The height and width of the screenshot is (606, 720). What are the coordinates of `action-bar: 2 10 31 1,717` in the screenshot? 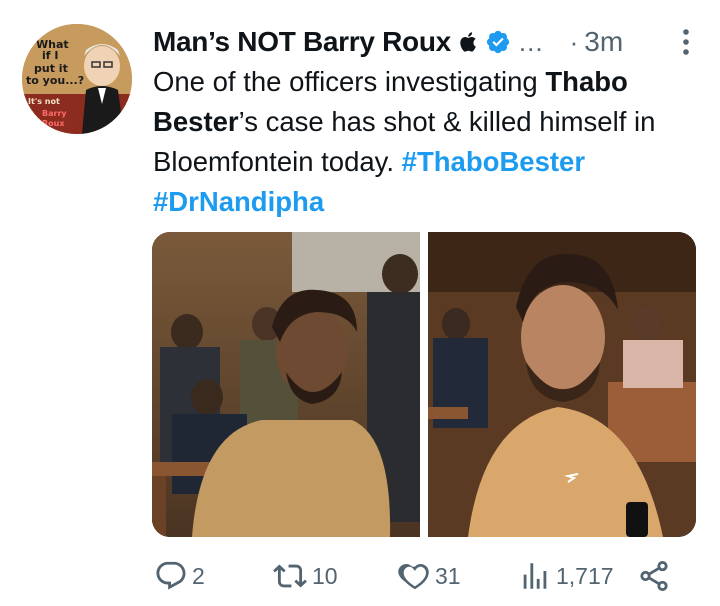 It's located at (412, 576).